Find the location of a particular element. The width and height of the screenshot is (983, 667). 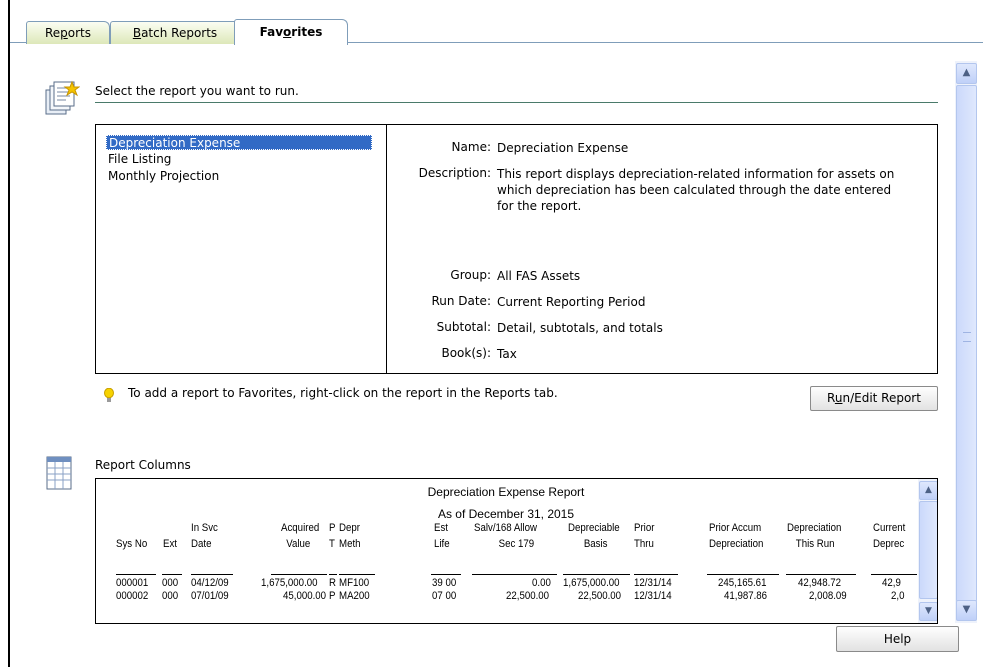

report-columns-icon is located at coordinates (59, 473).